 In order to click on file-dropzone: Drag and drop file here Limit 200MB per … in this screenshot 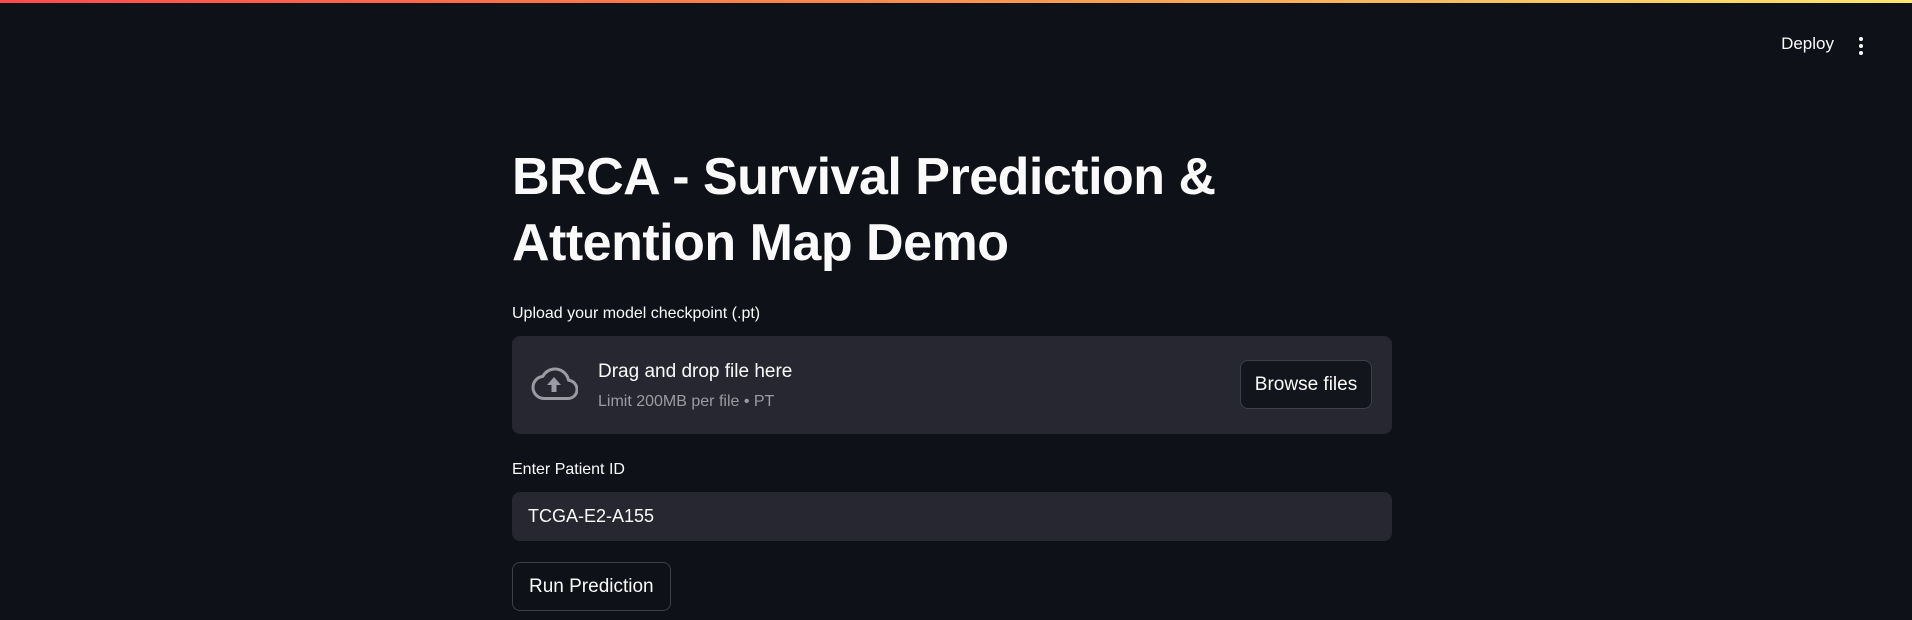, I will do `click(952, 385)`.